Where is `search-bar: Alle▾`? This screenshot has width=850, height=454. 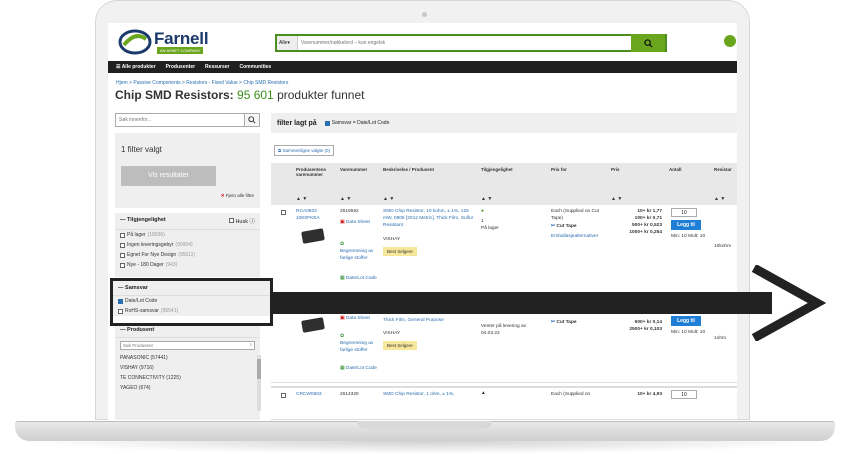 search-bar: Alle▾ is located at coordinates (471, 43).